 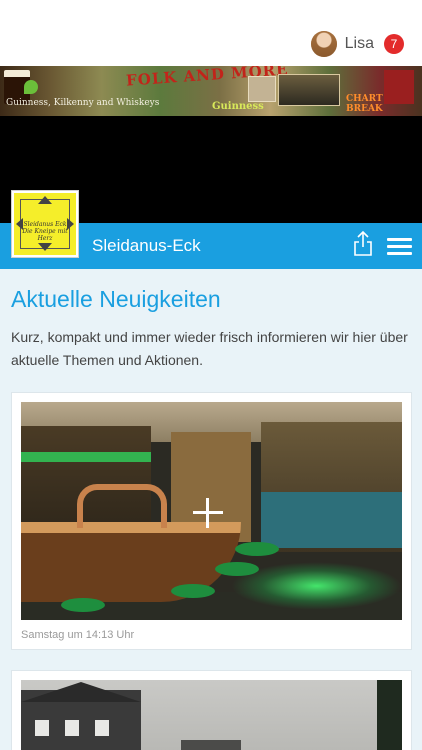 What do you see at coordinates (122, 506) in the screenshot?
I see `beer-tap` at bounding box center [122, 506].